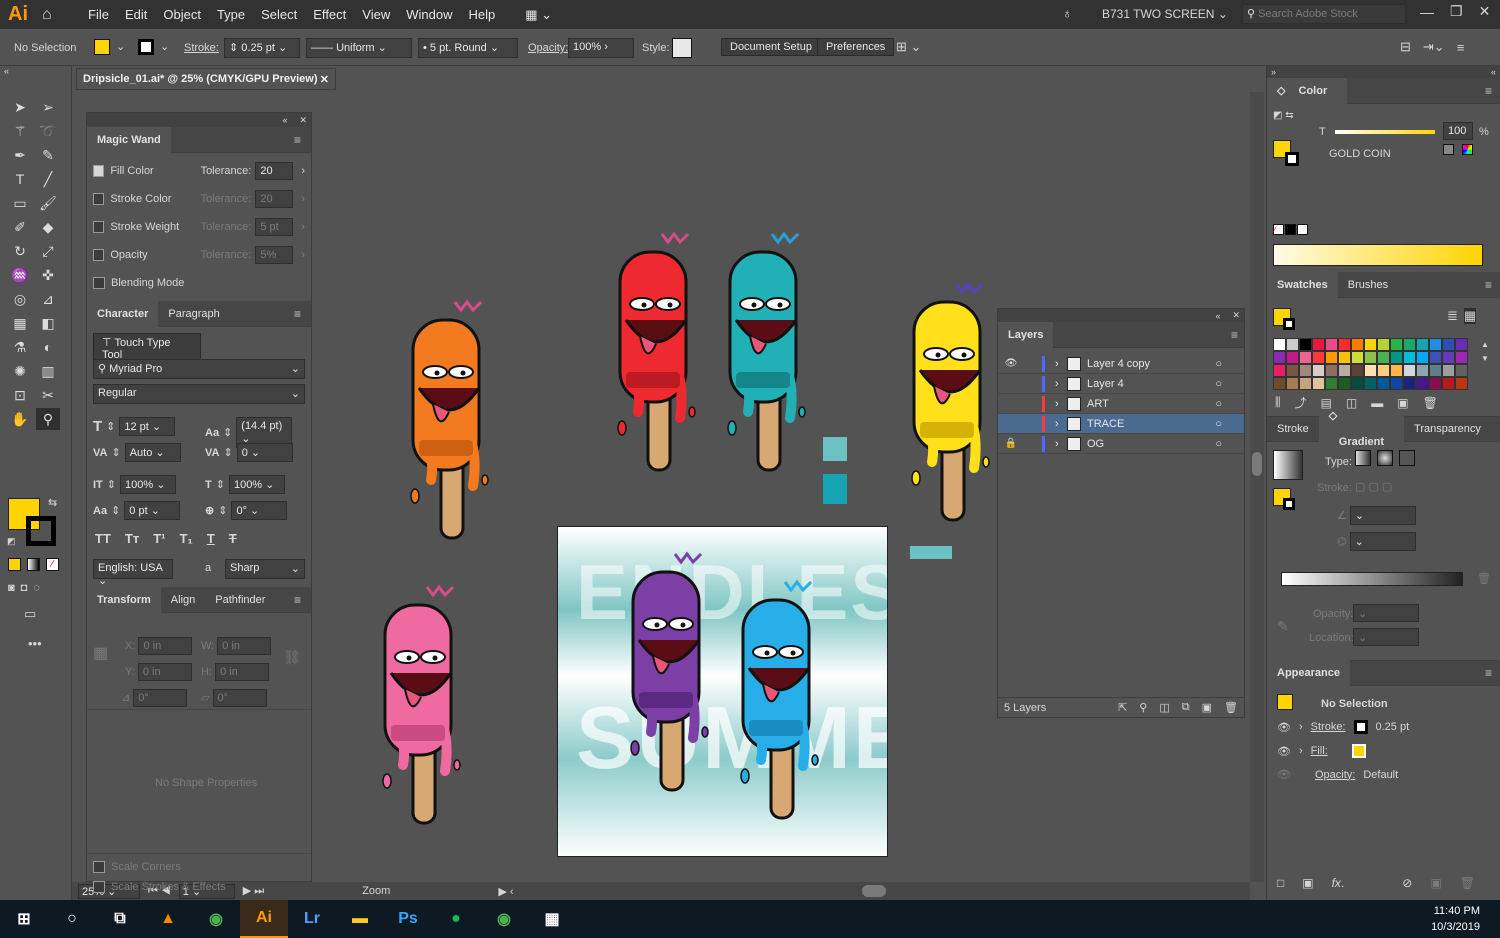 The height and width of the screenshot is (938, 1500). I want to click on line-tool-icon: ╱, so click(48, 179).